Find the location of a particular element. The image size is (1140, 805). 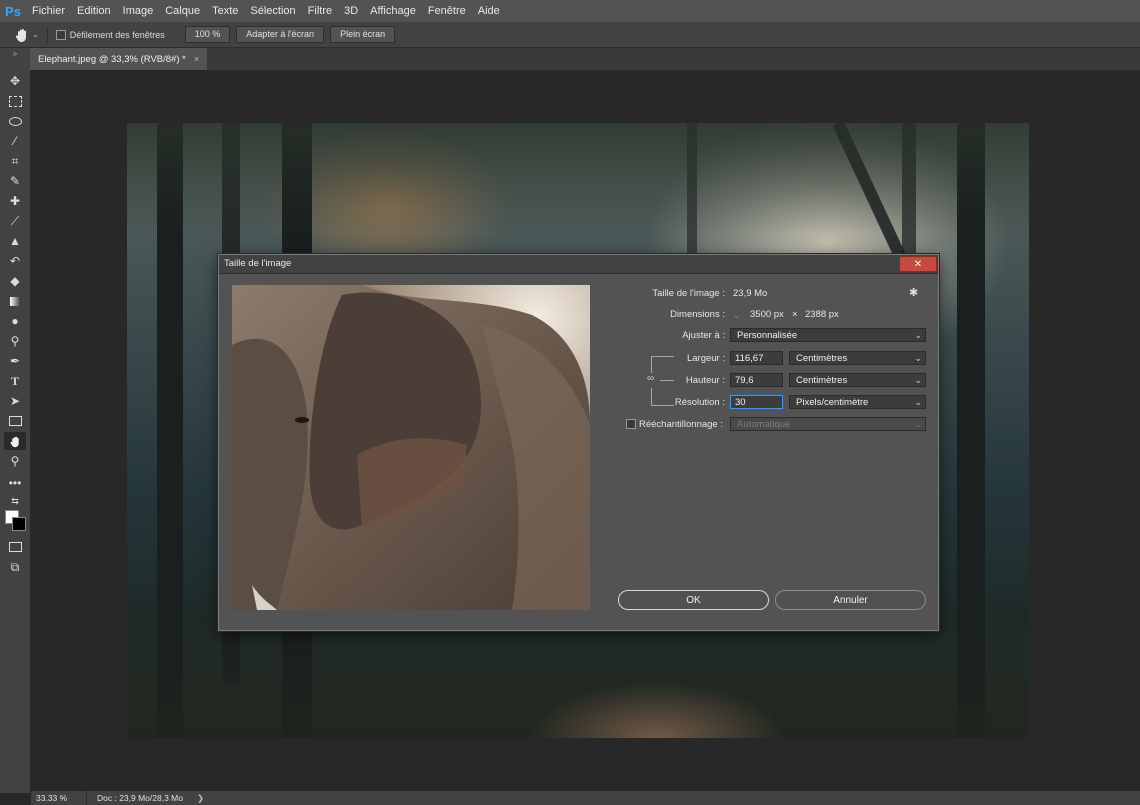

resample-checkbox is located at coordinates (631, 424).